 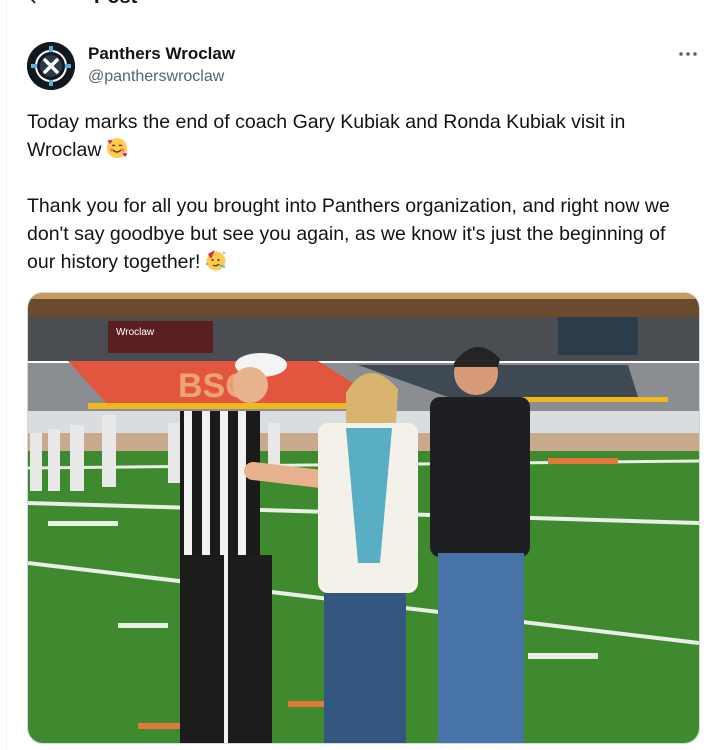 What do you see at coordinates (117, 148) in the screenshot?
I see `smiling-face-with-hearts-emoji-icon` at bounding box center [117, 148].